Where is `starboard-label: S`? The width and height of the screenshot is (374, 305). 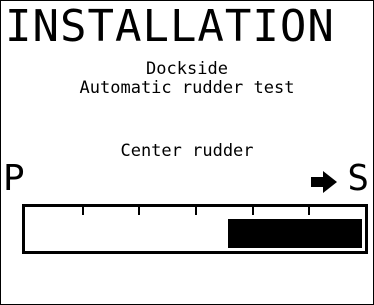 starboard-label: S is located at coordinates (358, 178).